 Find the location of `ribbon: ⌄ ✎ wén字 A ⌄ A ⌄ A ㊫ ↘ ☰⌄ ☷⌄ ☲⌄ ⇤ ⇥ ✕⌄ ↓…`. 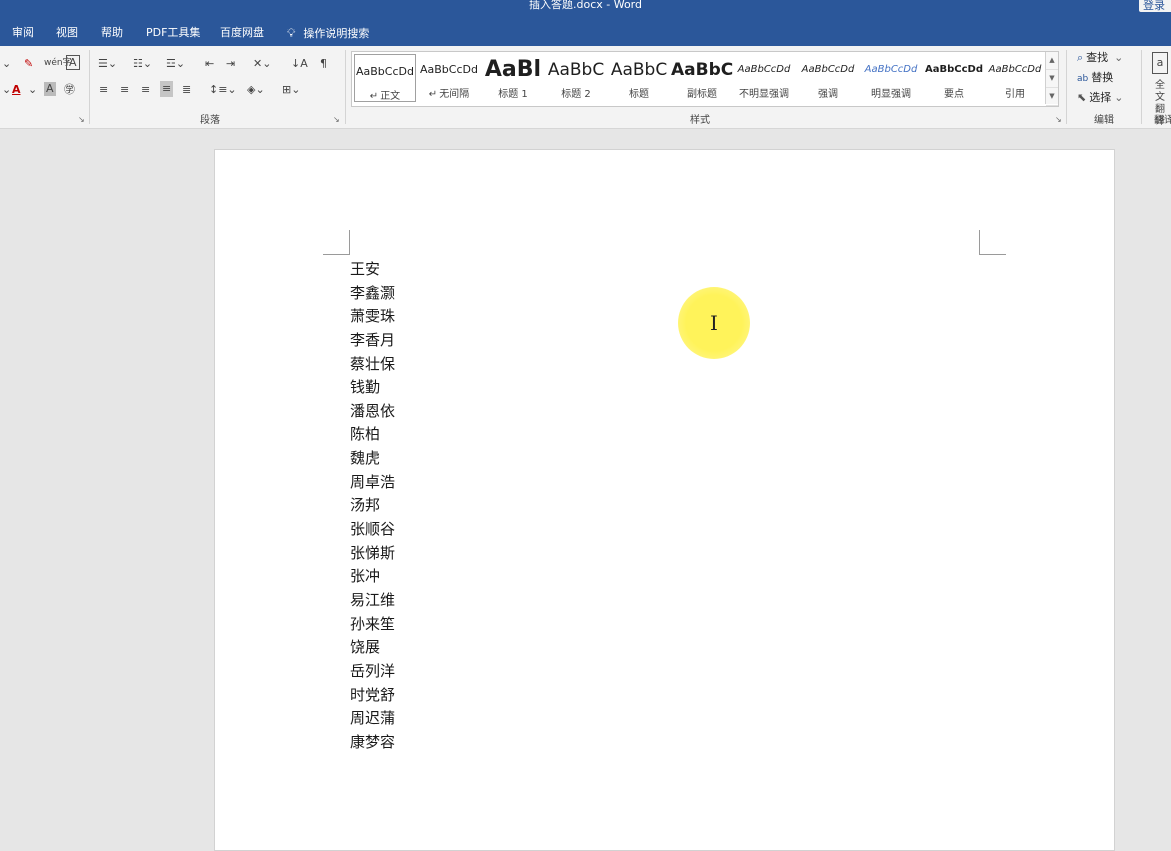

ribbon: ⌄ ✎ wén字 A ⌄ A ⌄ A ㊫ ↘ ☰⌄ ☷⌄ ☲⌄ ⇤ ⇥ ✕⌄ ↓… is located at coordinates (585, 87).